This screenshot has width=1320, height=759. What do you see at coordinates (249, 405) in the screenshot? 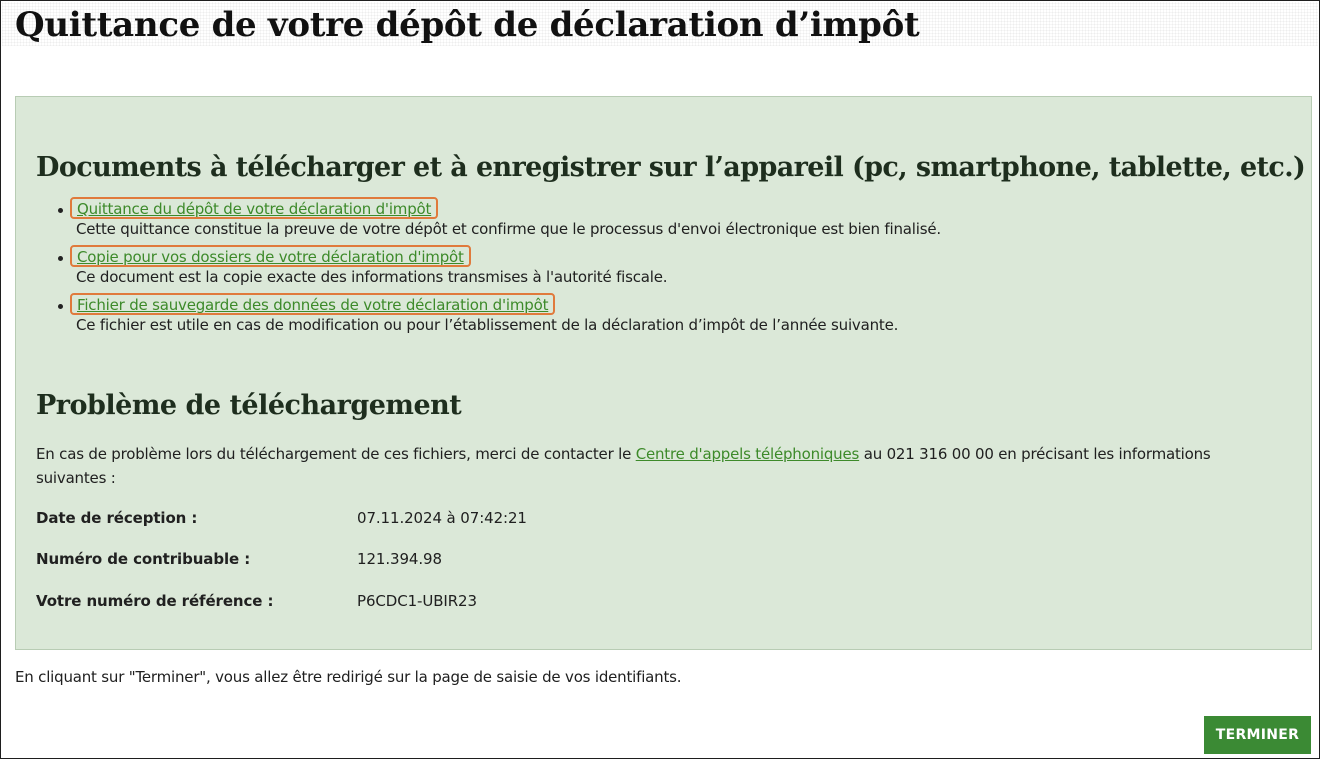
I see `problem-heading: Problème de téléchargement` at bounding box center [249, 405].